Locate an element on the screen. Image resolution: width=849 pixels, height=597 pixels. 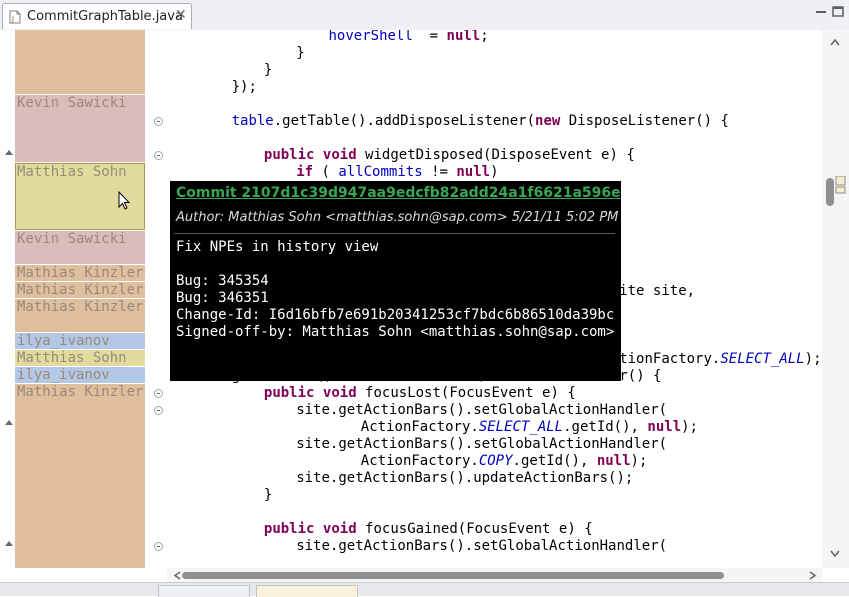
code-line: public void focusGained(FocusEvent e) { is located at coordinates (428, 529).